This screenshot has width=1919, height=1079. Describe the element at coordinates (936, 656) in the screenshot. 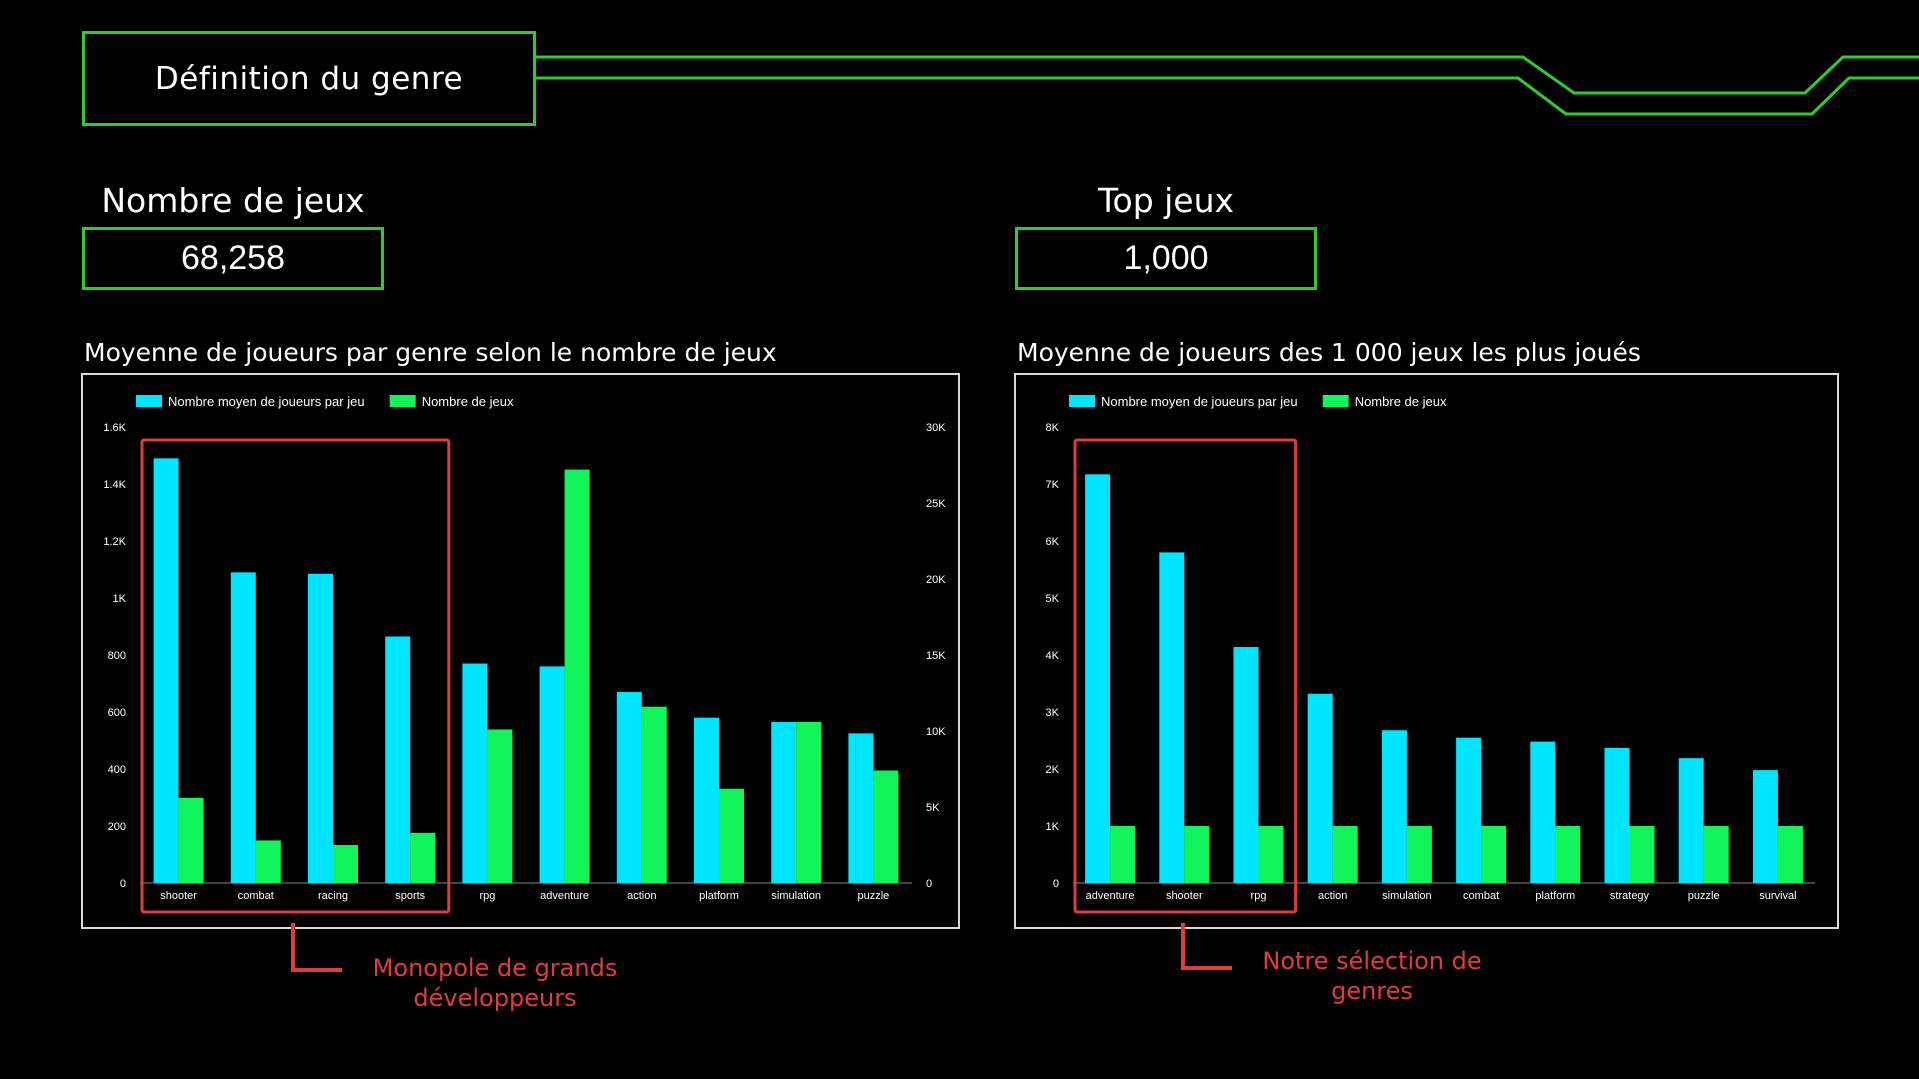

I see `y-right-tick-label: 15K` at that location.